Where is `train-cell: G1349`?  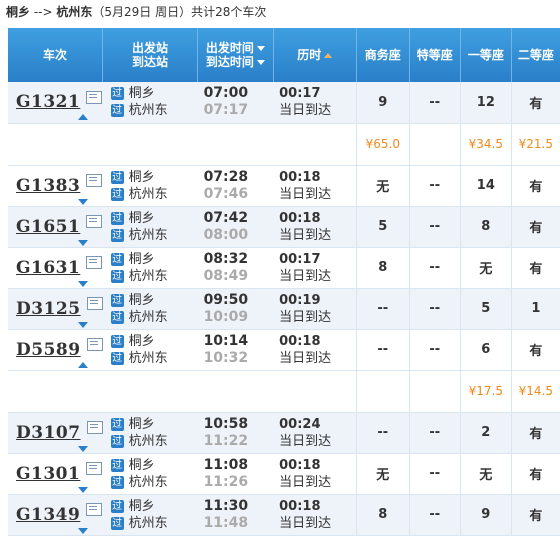
train-cell: G1349 is located at coordinates (55, 515).